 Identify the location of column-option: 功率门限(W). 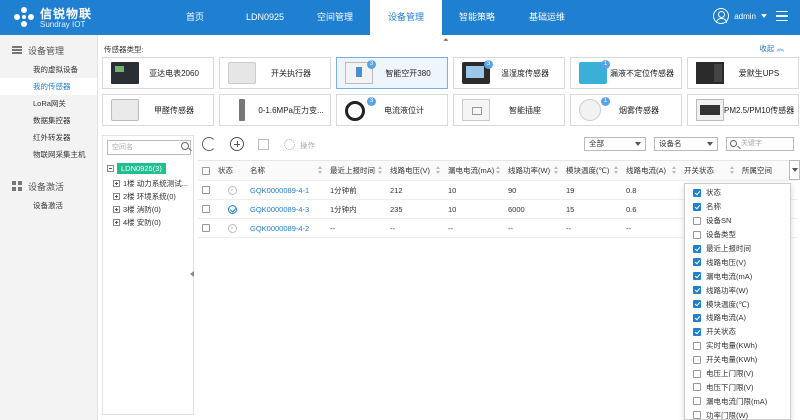
(737, 414).